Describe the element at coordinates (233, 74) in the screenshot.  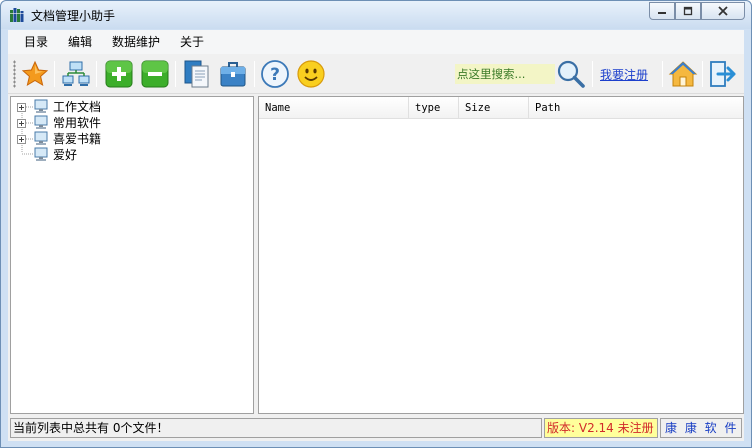
I see `briefcase-icon` at that location.